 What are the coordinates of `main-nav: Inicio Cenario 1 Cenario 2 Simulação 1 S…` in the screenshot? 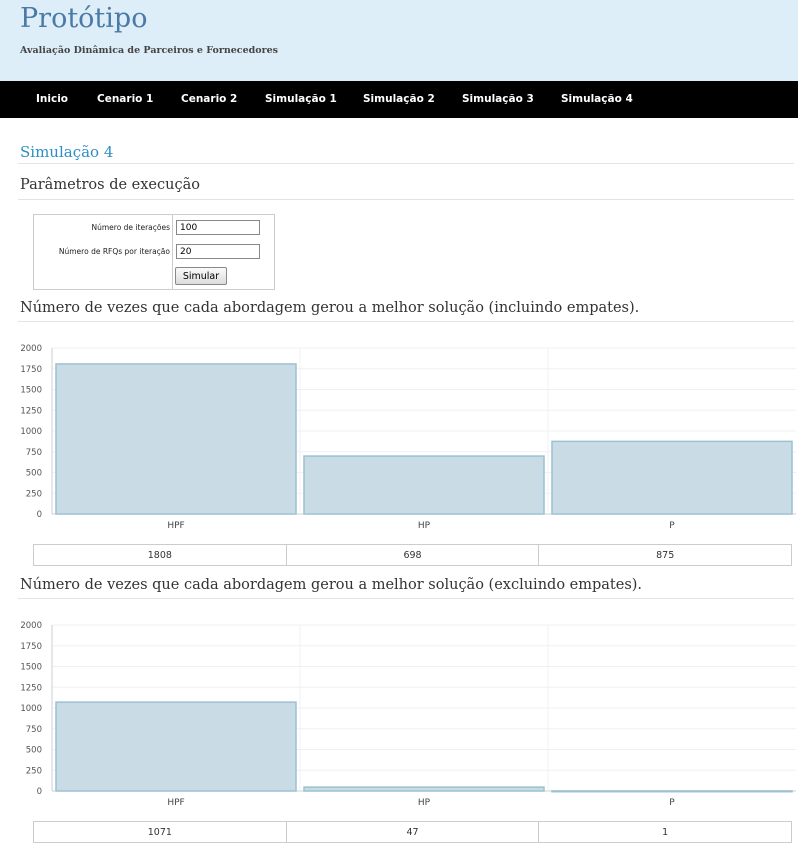 It's located at (399, 99).